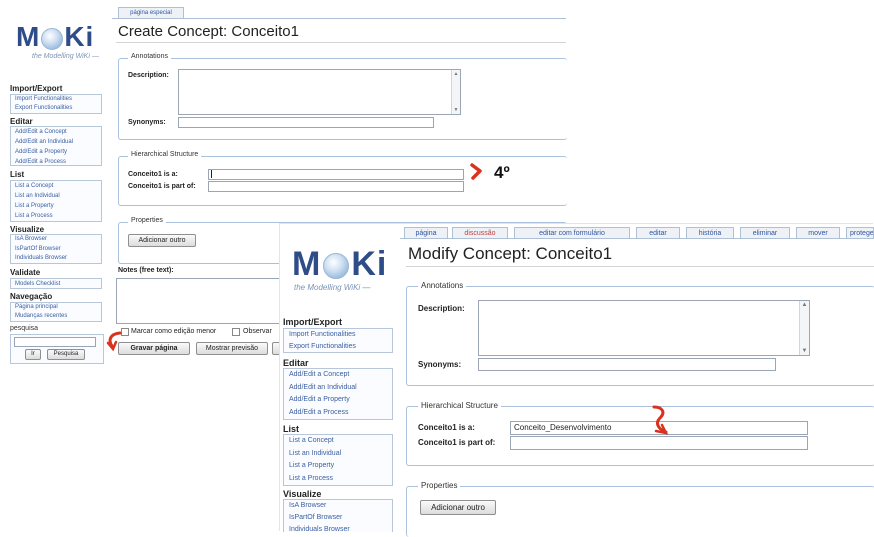 The image size is (874, 537). Describe the element at coordinates (341, 42) in the screenshot. I see `title-underline` at that location.